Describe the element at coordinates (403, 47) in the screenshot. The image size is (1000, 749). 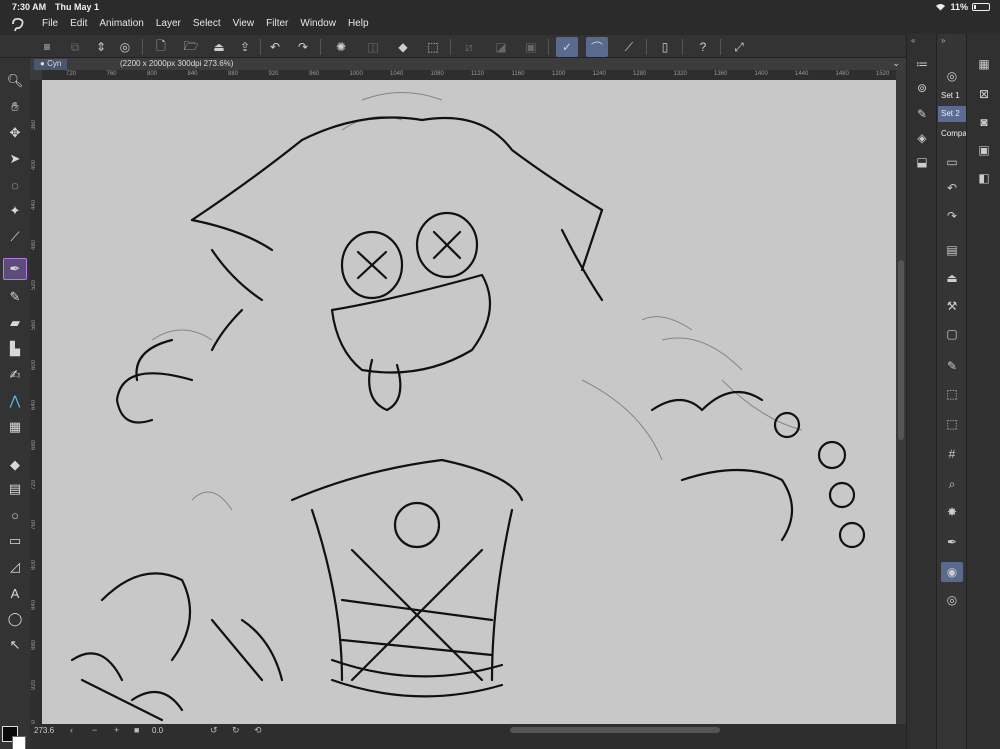
I see `fill-icon: ◆` at that location.